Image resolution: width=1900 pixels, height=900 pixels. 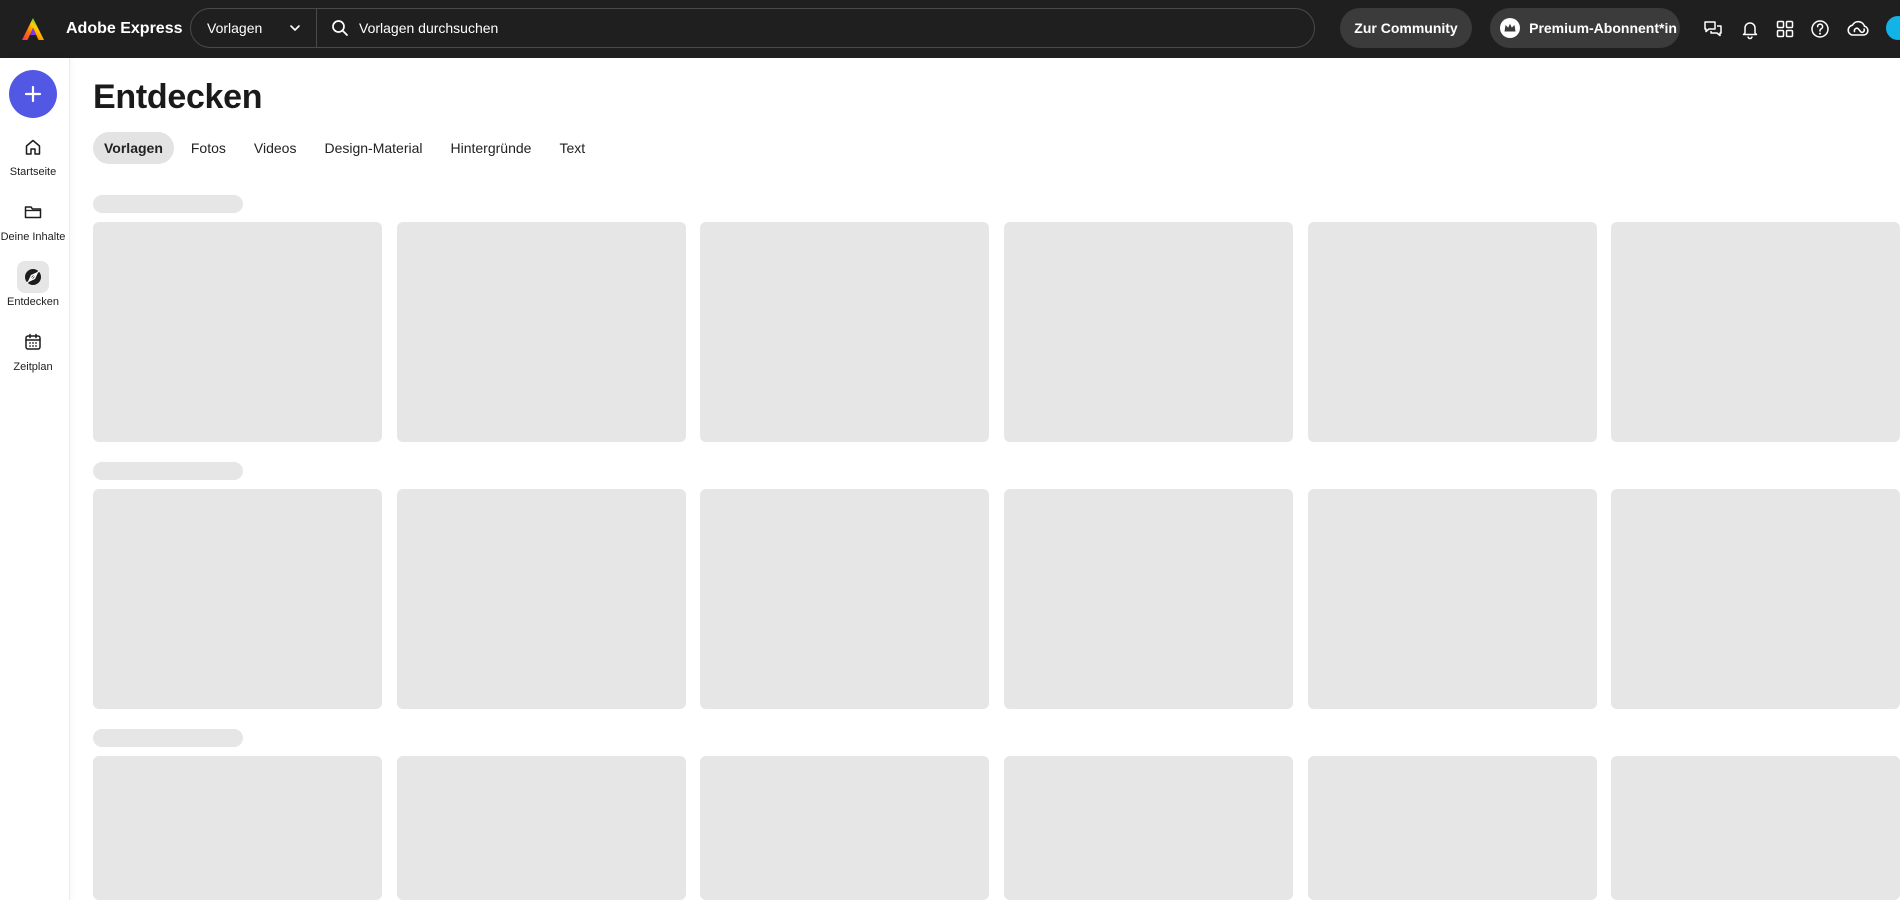 What do you see at coordinates (33, 341) in the screenshot?
I see `calendar-icon` at bounding box center [33, 341].